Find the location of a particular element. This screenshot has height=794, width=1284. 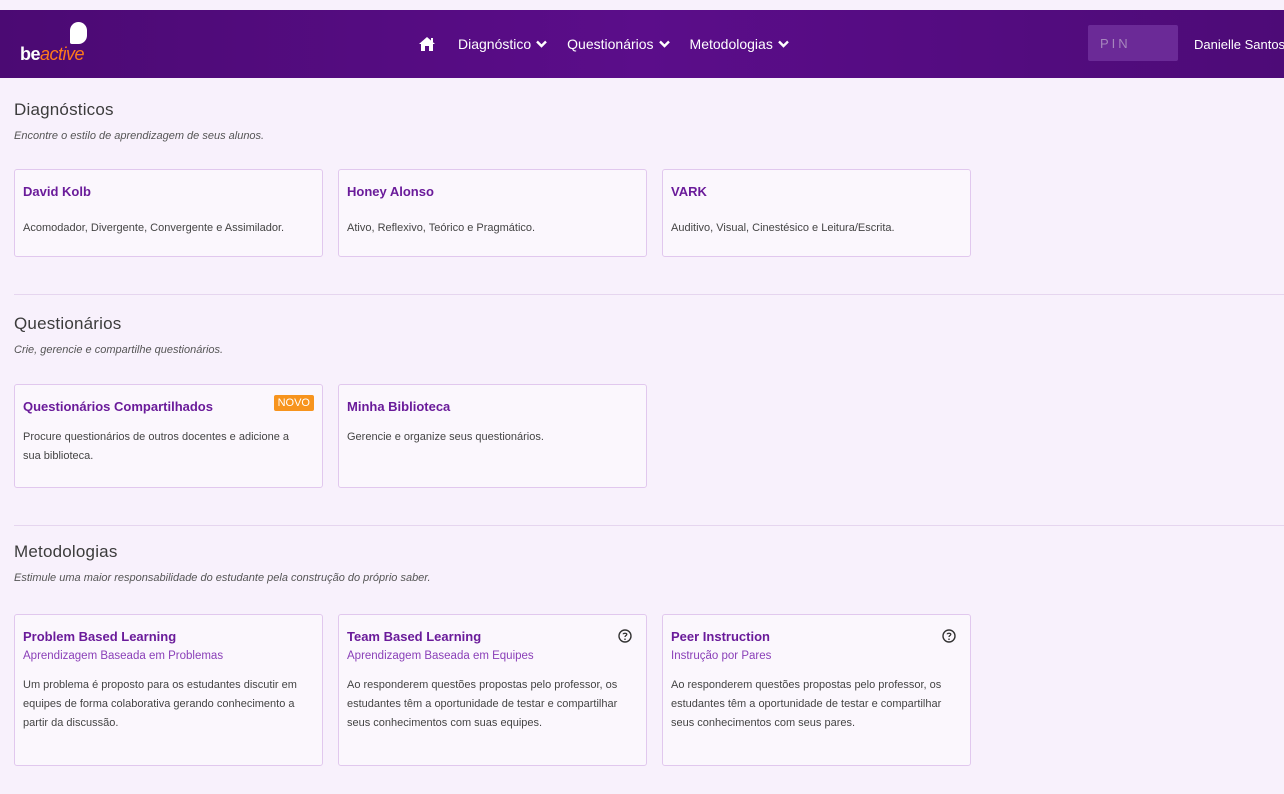

nav-metodologias: Metodologias is located at coordinates (739, 44).